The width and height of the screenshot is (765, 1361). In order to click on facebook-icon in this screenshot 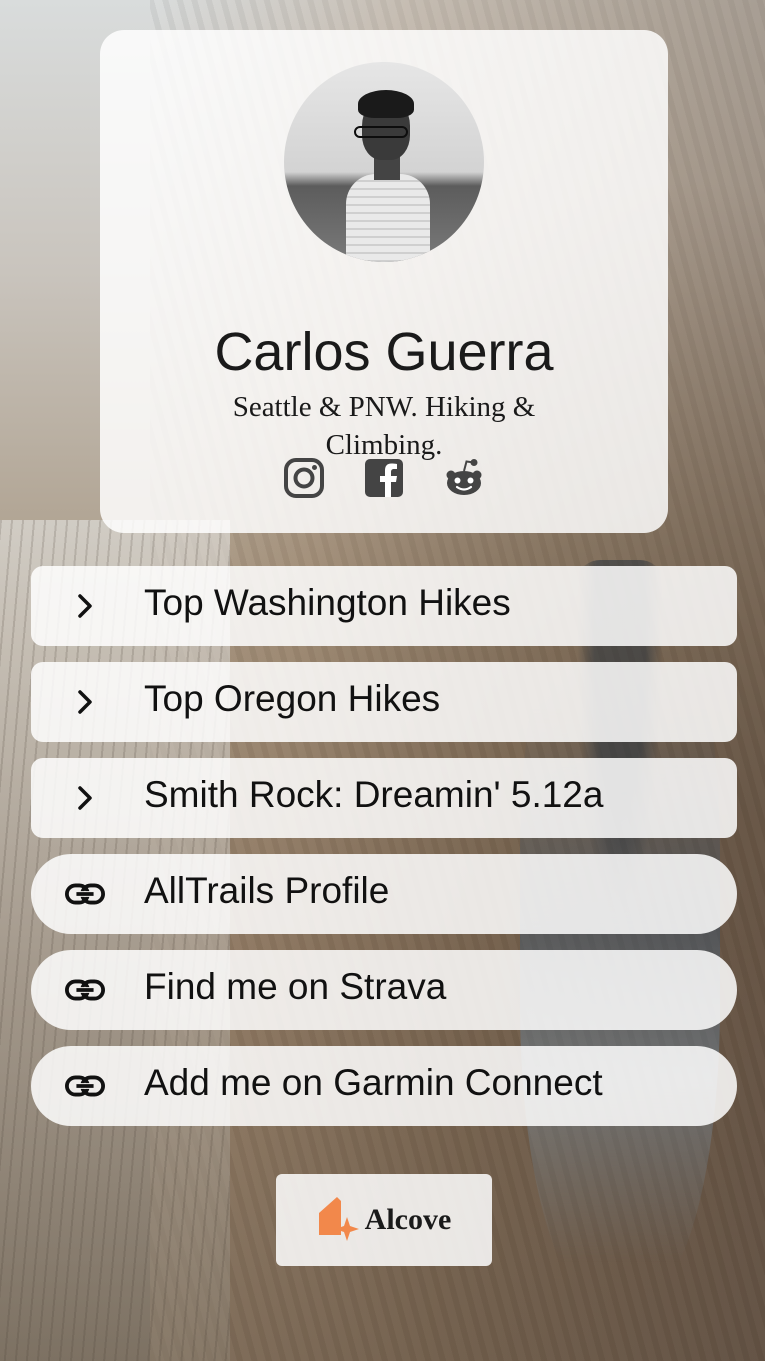, I will do `click(384, 478)`.